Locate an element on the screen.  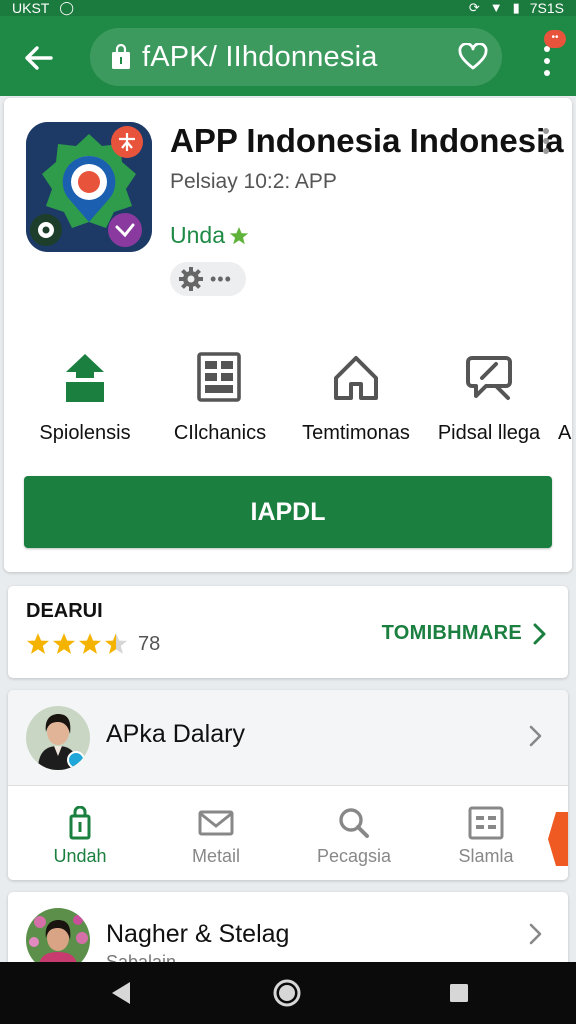
nav-back-button is located at coordinates (121, 993).